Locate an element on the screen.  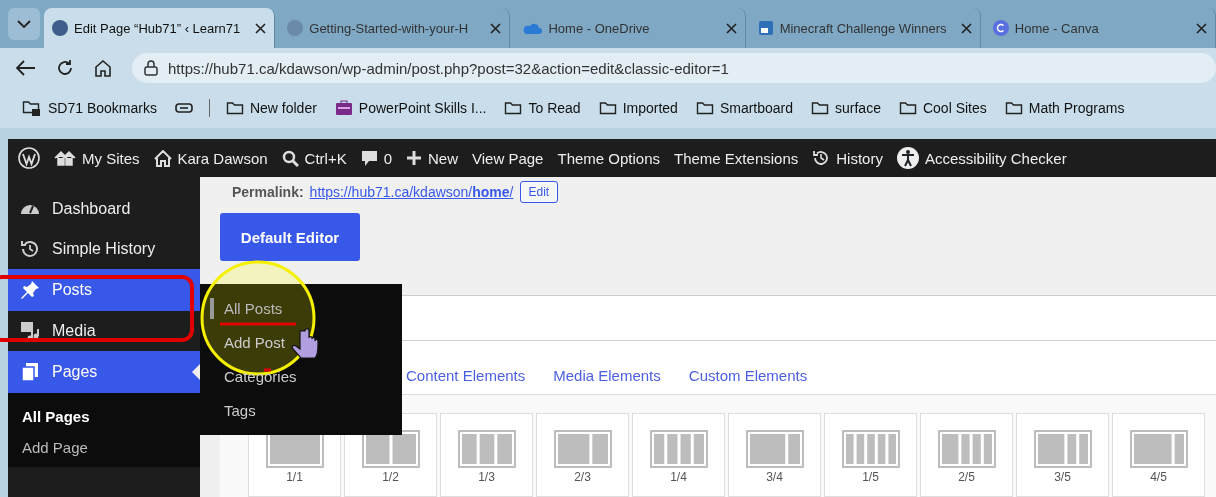
column-layout-option: 3/4 is located at coordinates (774, 455).